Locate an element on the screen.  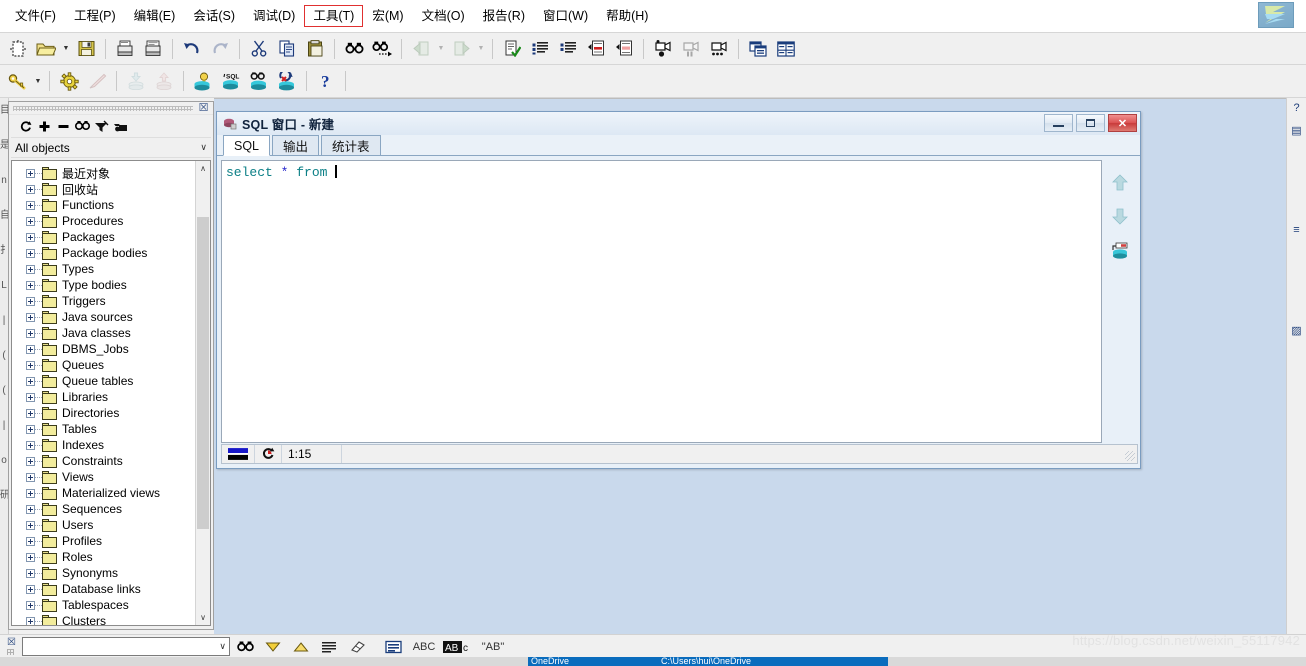
pause-macro-icon is located at coordinates (691, 49).